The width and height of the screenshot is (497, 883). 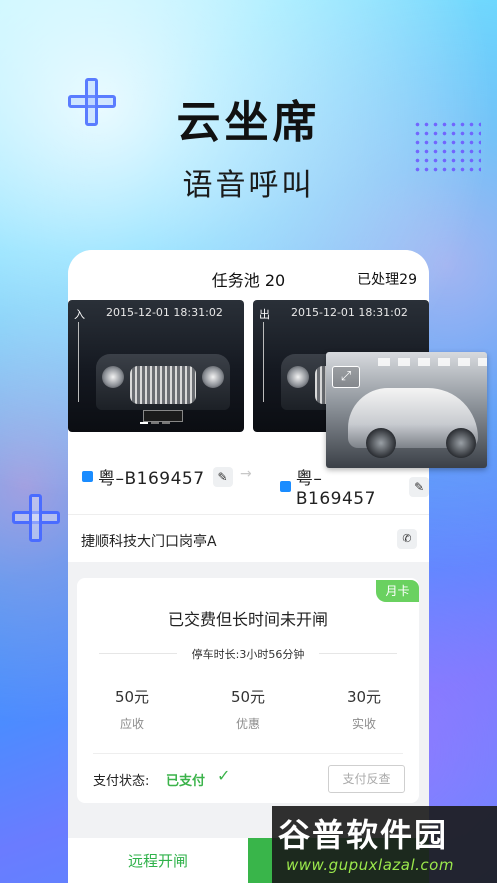 I want to click on location-name: 捷顺科技大门口岗亭A, so click(x=149, y=542).